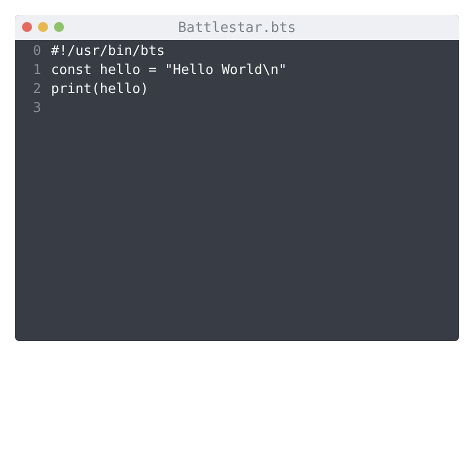  What do you see at coordinates (37, 51) in the screenshot?
I see `line-number: 0` at bounding box center [37, 51].